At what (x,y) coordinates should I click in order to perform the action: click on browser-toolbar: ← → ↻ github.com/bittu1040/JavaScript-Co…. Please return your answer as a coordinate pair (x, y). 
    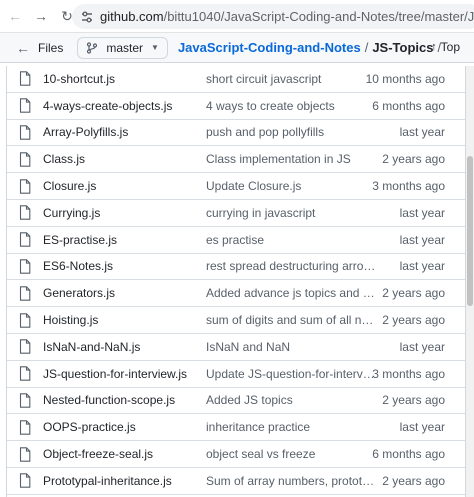
    Looking at the image, I should click on (237, 16).